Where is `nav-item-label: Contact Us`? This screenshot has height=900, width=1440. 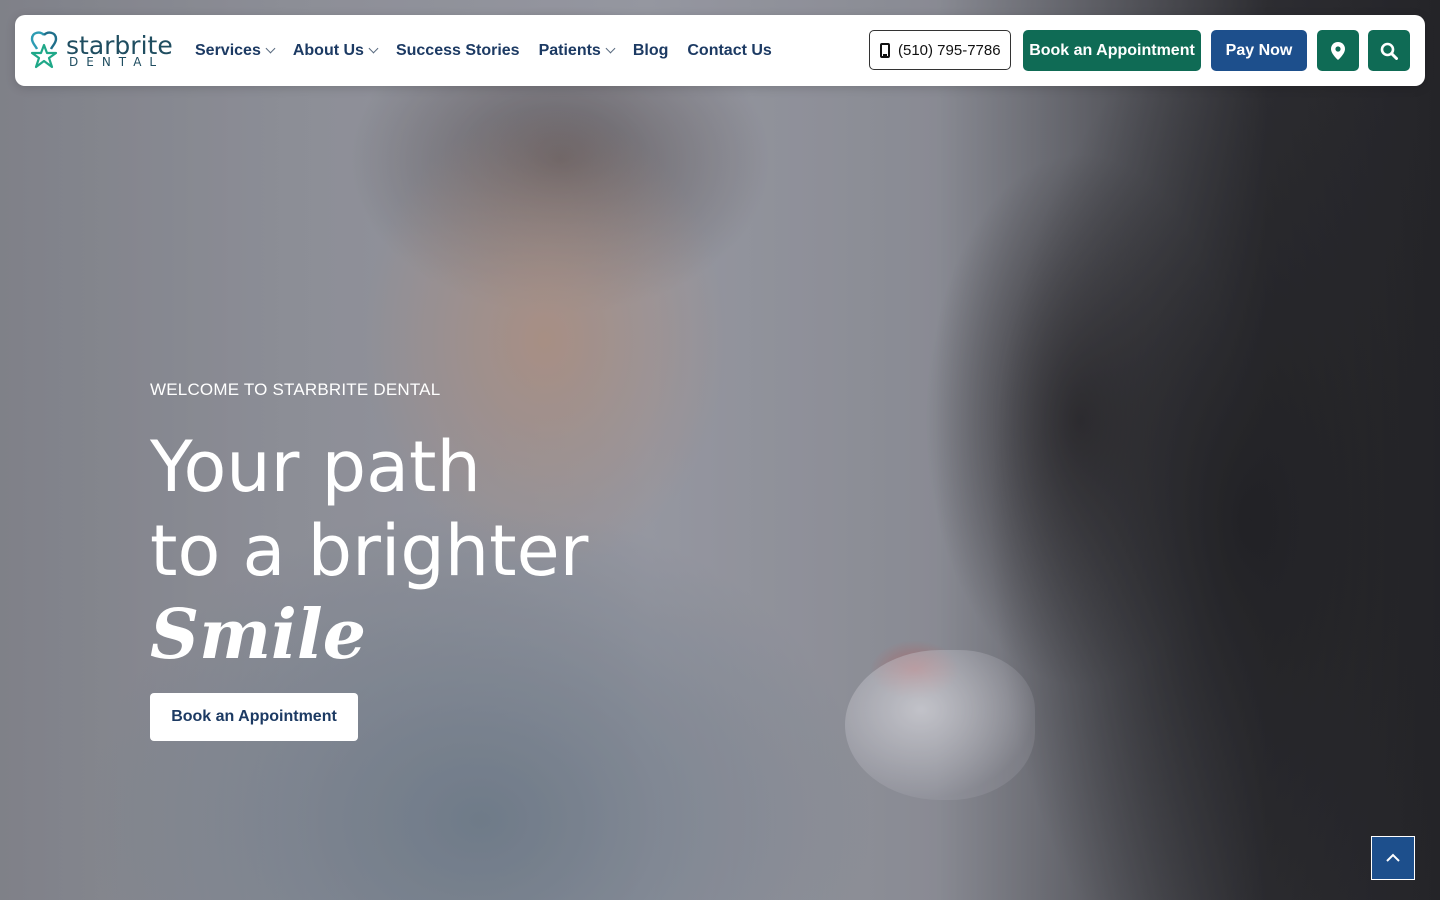 nav-item-label: Contact Us is located at coordinates (729, 50).